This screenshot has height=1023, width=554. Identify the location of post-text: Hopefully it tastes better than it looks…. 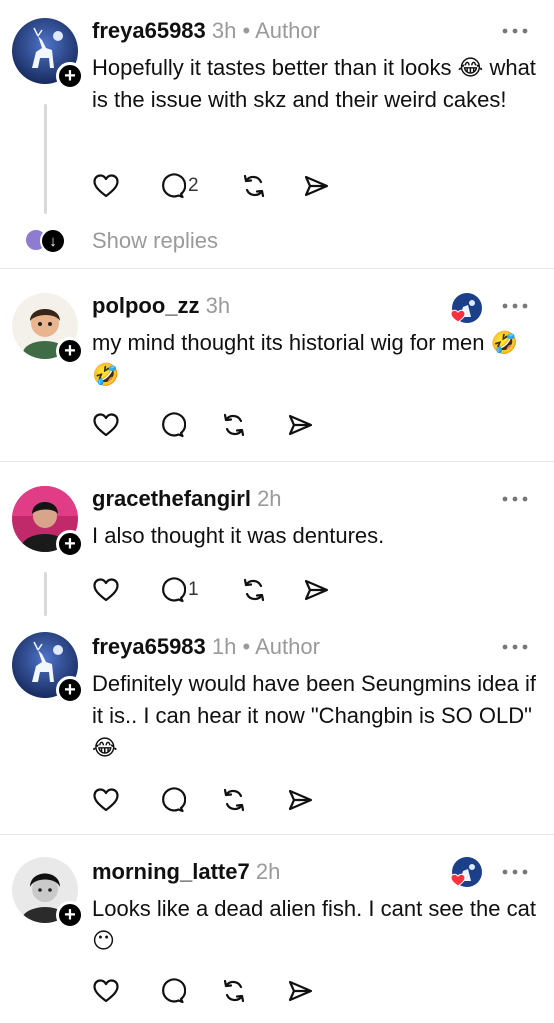
(314, 83).